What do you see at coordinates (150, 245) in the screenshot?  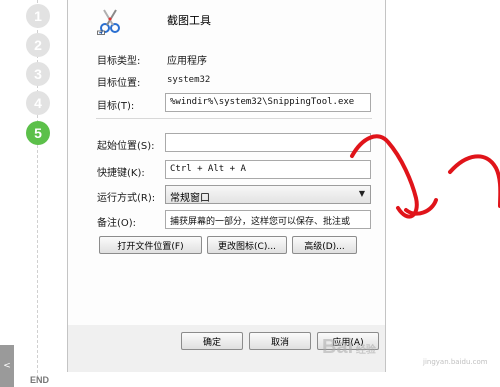 I see `open-file-location-button: 打开文件位置(F)` at bounding box center [150, 245].